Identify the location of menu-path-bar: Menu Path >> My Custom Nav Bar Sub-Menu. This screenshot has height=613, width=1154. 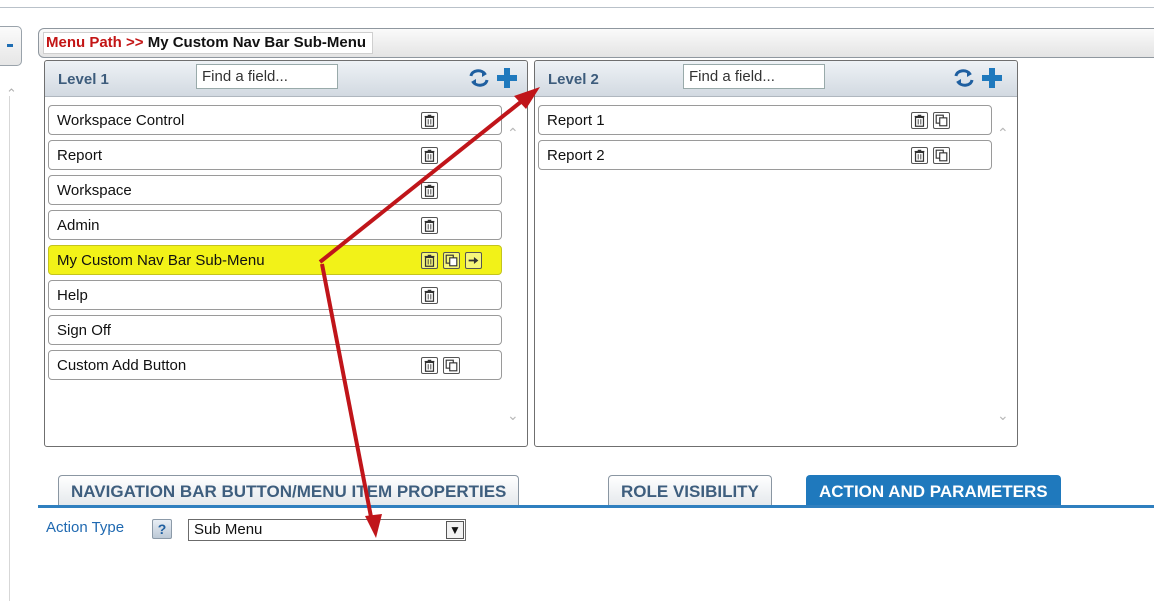
(596, 43).